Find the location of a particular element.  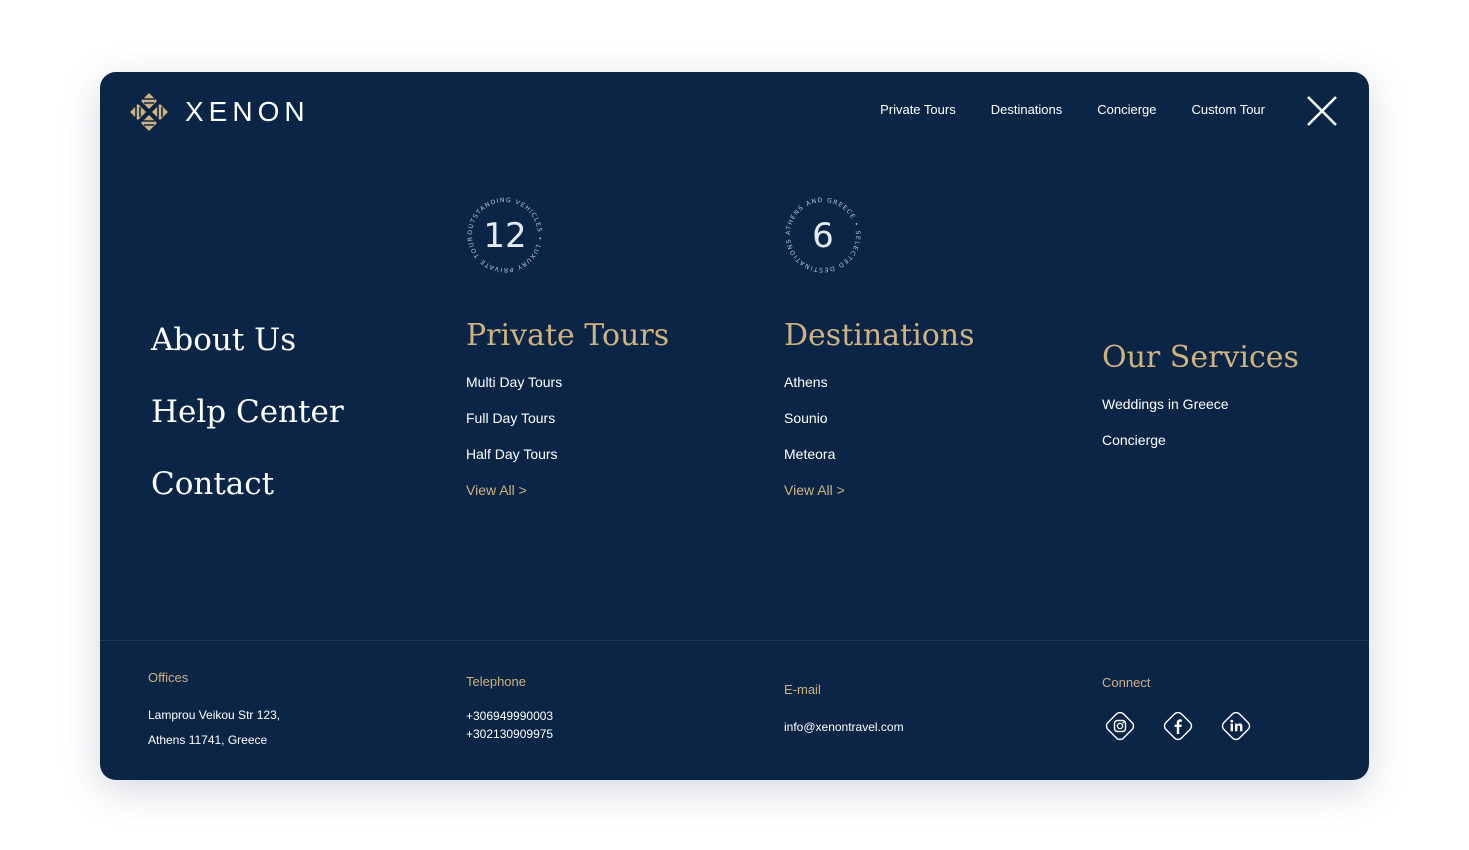

nav-destinations: Destinations is located at coordinates (1027, 109).